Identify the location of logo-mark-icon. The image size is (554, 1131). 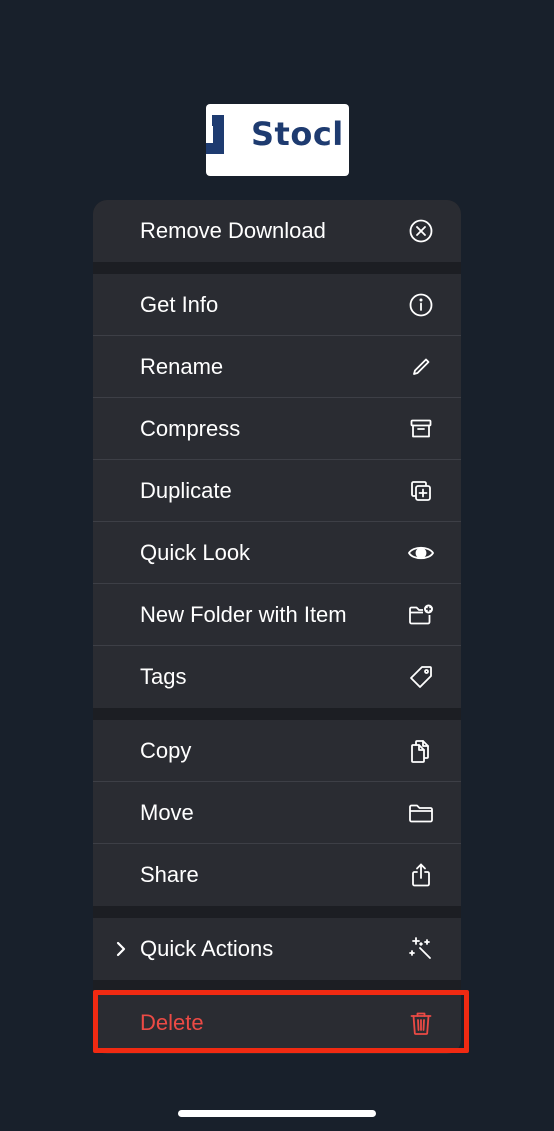
(215, 134).